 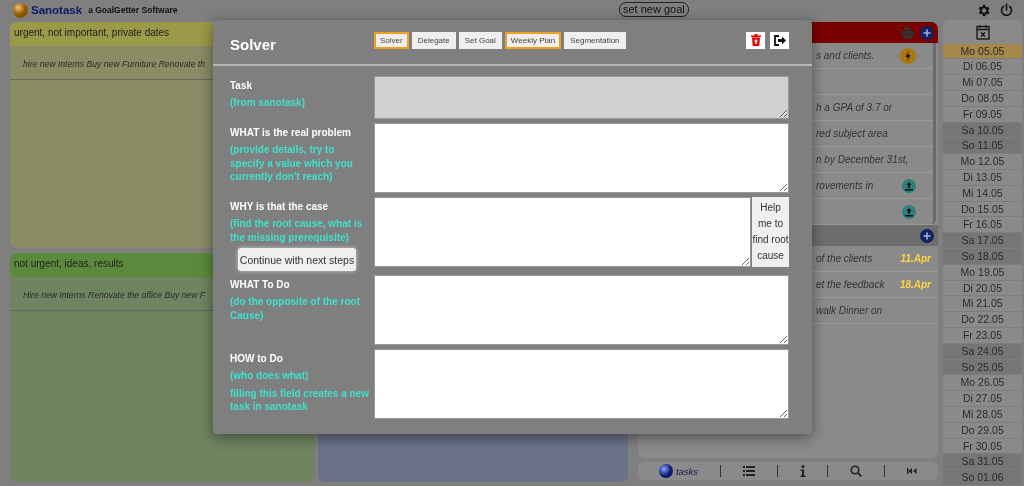 I want to click on field-hint: filling this field creates a new task in sanotask, so click(x=300, y=400).